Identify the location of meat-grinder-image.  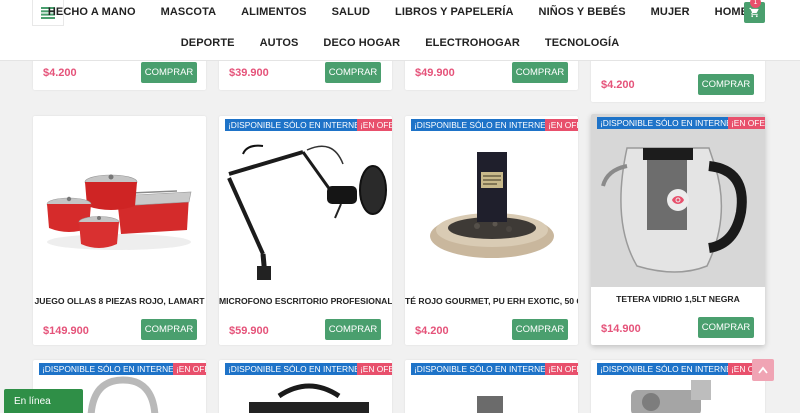
(671, 396).